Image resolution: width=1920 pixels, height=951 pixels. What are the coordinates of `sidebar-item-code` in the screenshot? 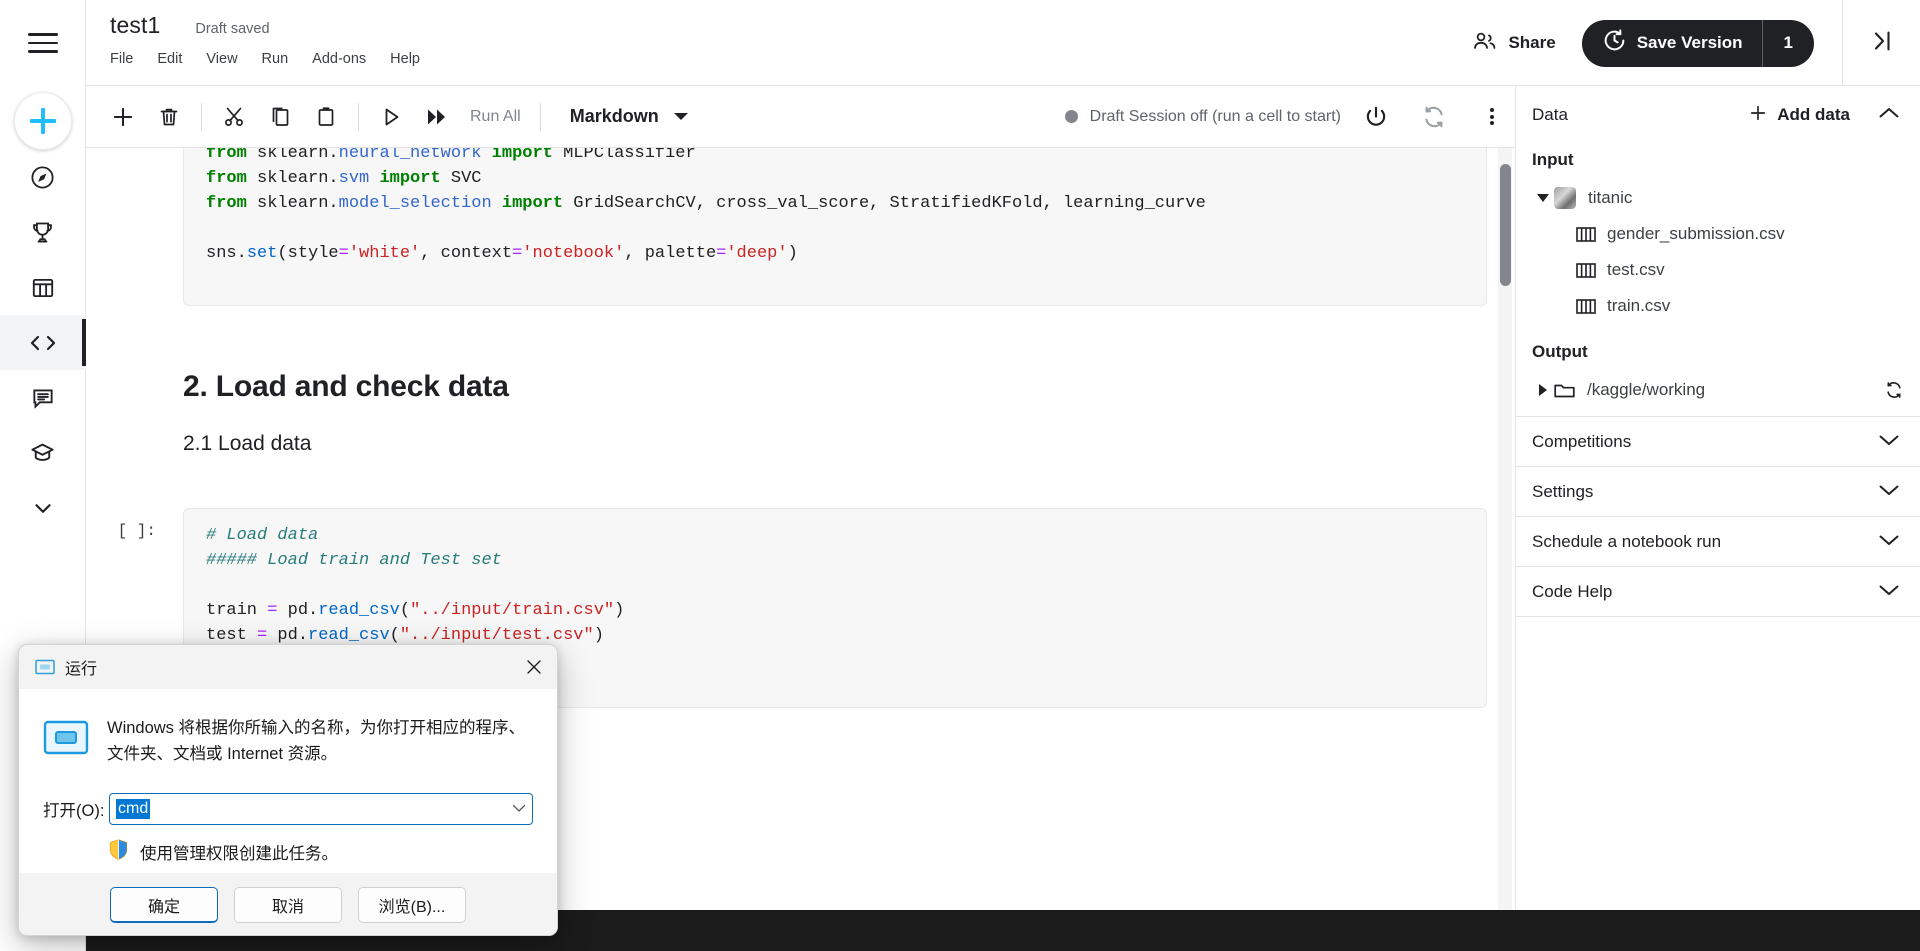 It's located at (43, 342).